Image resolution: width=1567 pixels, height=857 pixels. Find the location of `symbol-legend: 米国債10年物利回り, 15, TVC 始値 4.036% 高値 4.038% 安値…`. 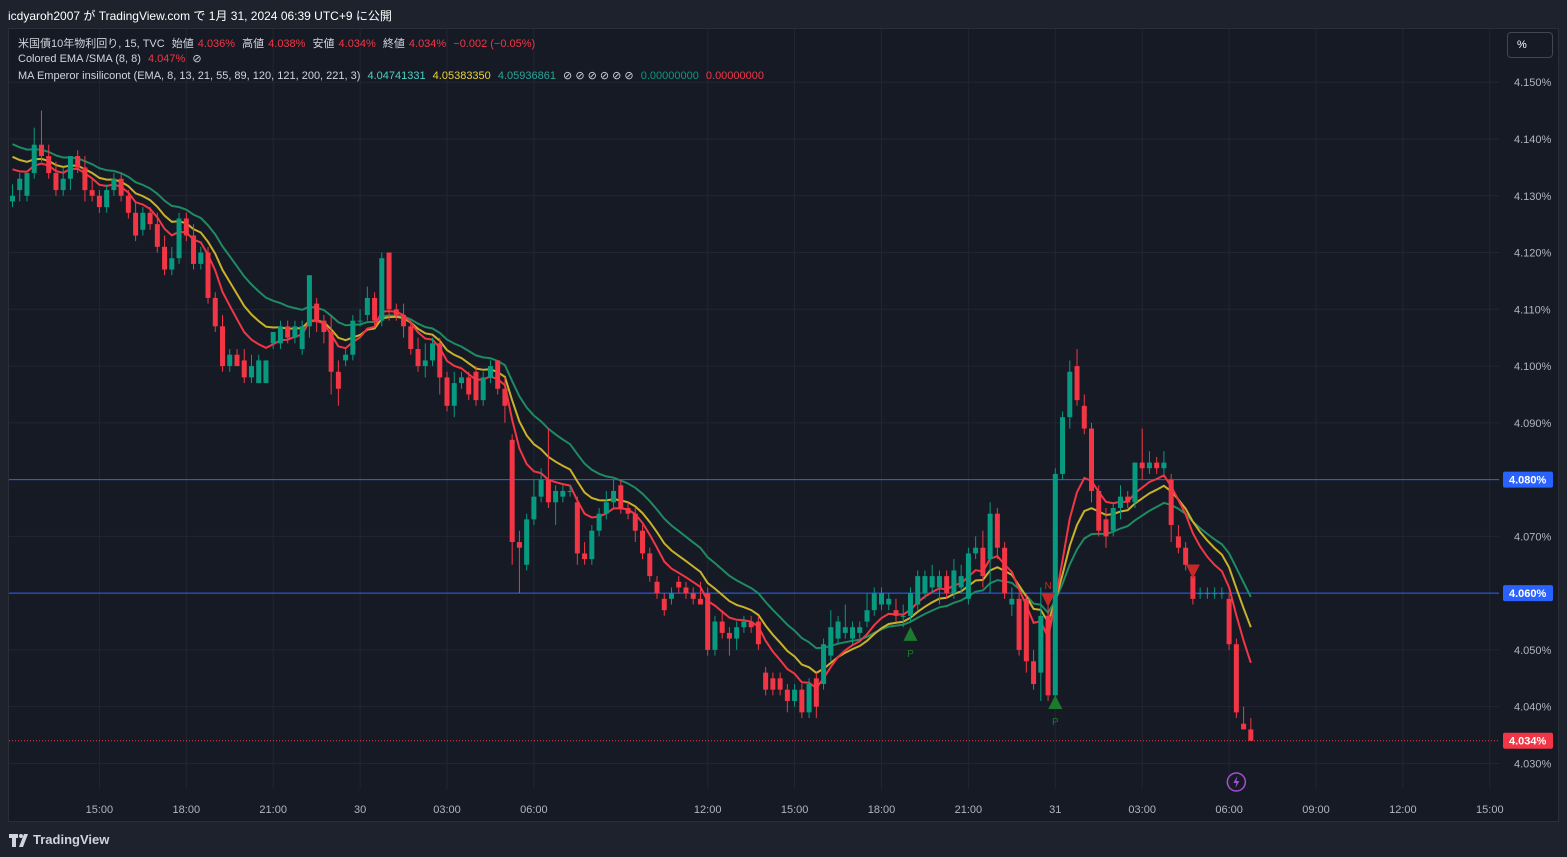

symbol-legend: 米国債10年物利回り, 15, TVC 始値 4.036% 高値 4.038% 安値… is located at coordinates (278, 43).